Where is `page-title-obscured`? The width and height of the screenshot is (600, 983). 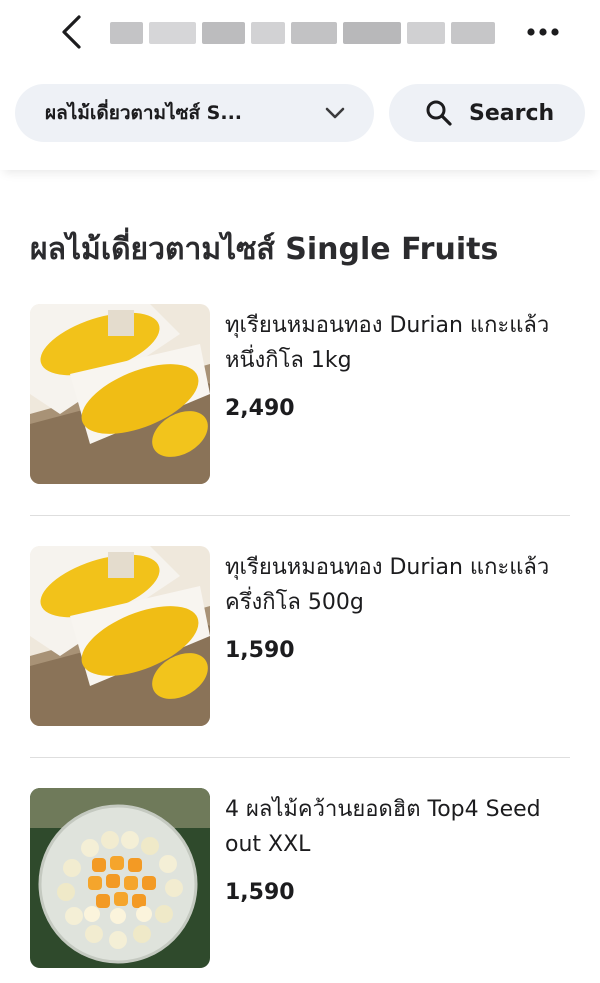
page-title-obscured is located at coordinates (302, 33).